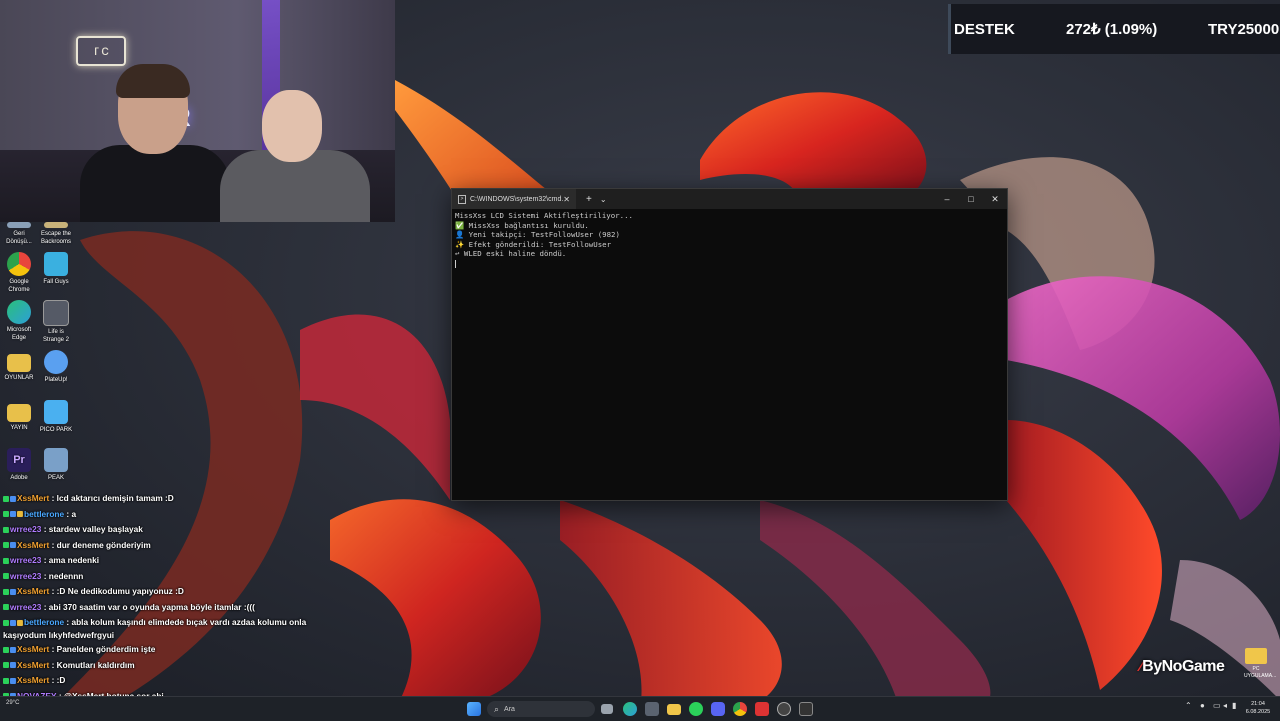 This screenshot has width=1280, height=721. What do you see at coordinates (995, 199) in the screenshot?
I see `close-button: ✕` at bounding box center [995, 199].